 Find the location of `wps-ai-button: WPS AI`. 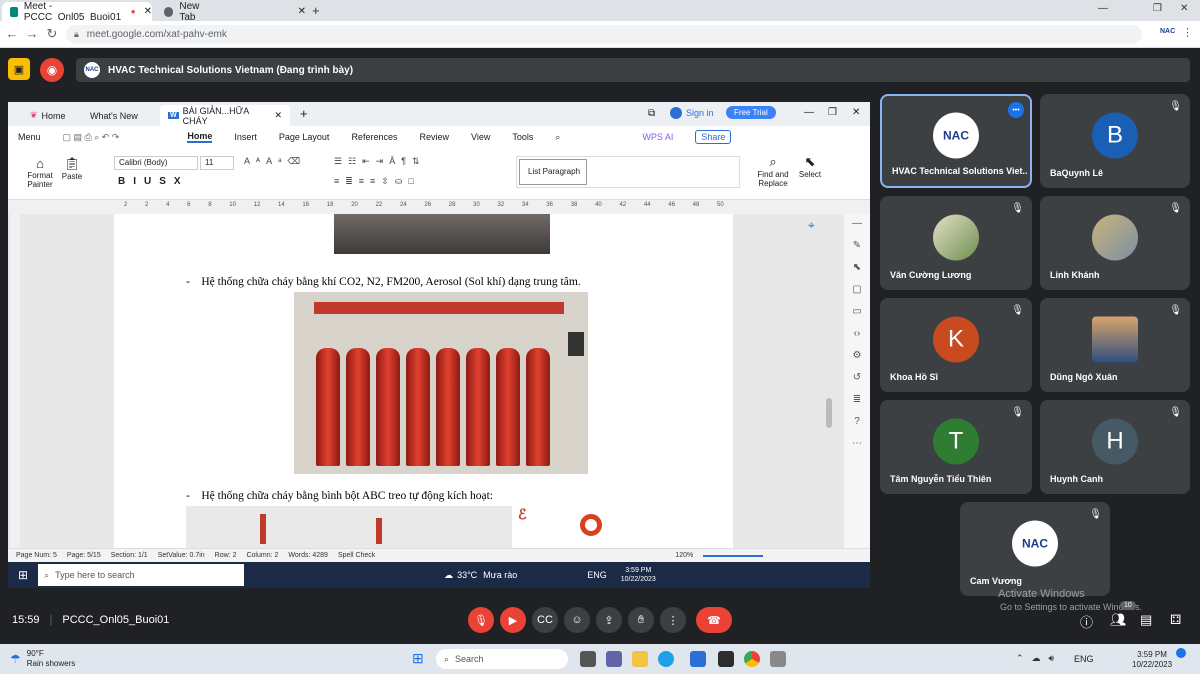

wps-ai-button: WPS AI is located at coordinates (657, 137).